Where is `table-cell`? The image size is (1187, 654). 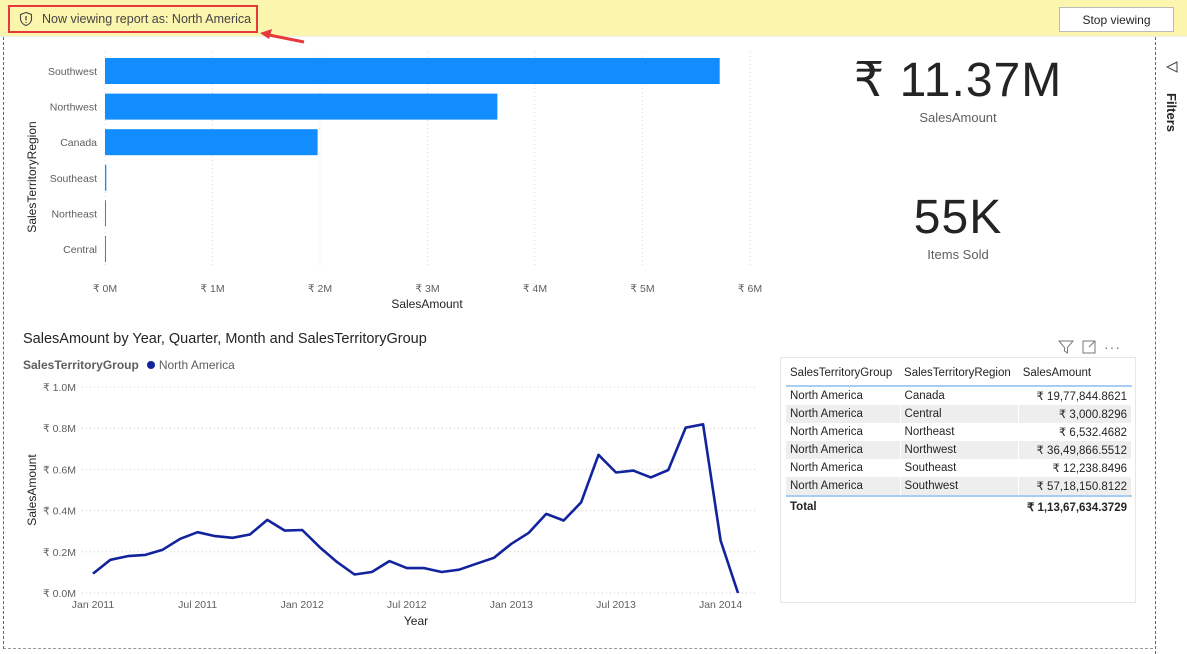
table-cell is located at coordinates (960, 505).